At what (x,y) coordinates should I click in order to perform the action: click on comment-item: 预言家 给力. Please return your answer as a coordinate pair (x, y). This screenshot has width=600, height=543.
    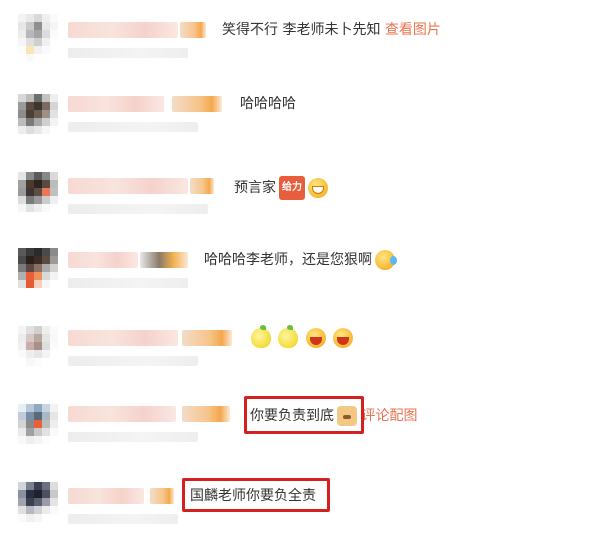
    Looking at the image, I should click on (300, 199).